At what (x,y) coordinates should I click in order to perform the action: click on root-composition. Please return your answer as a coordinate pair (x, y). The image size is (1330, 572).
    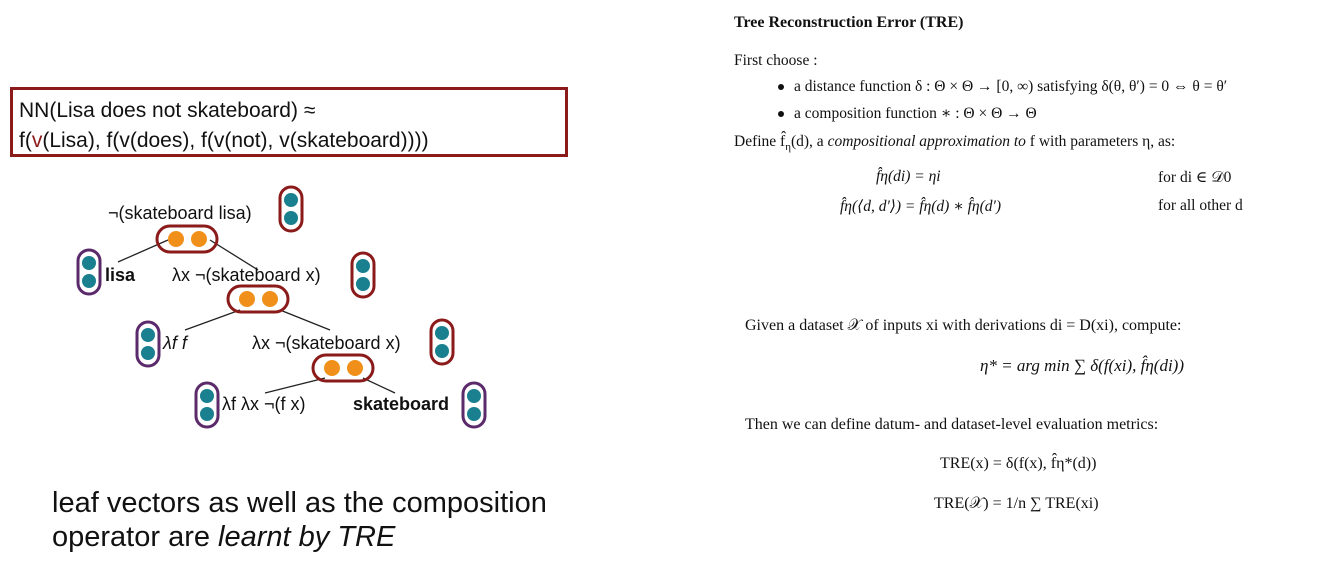
    Looking at the image, I should click on (187, 239).